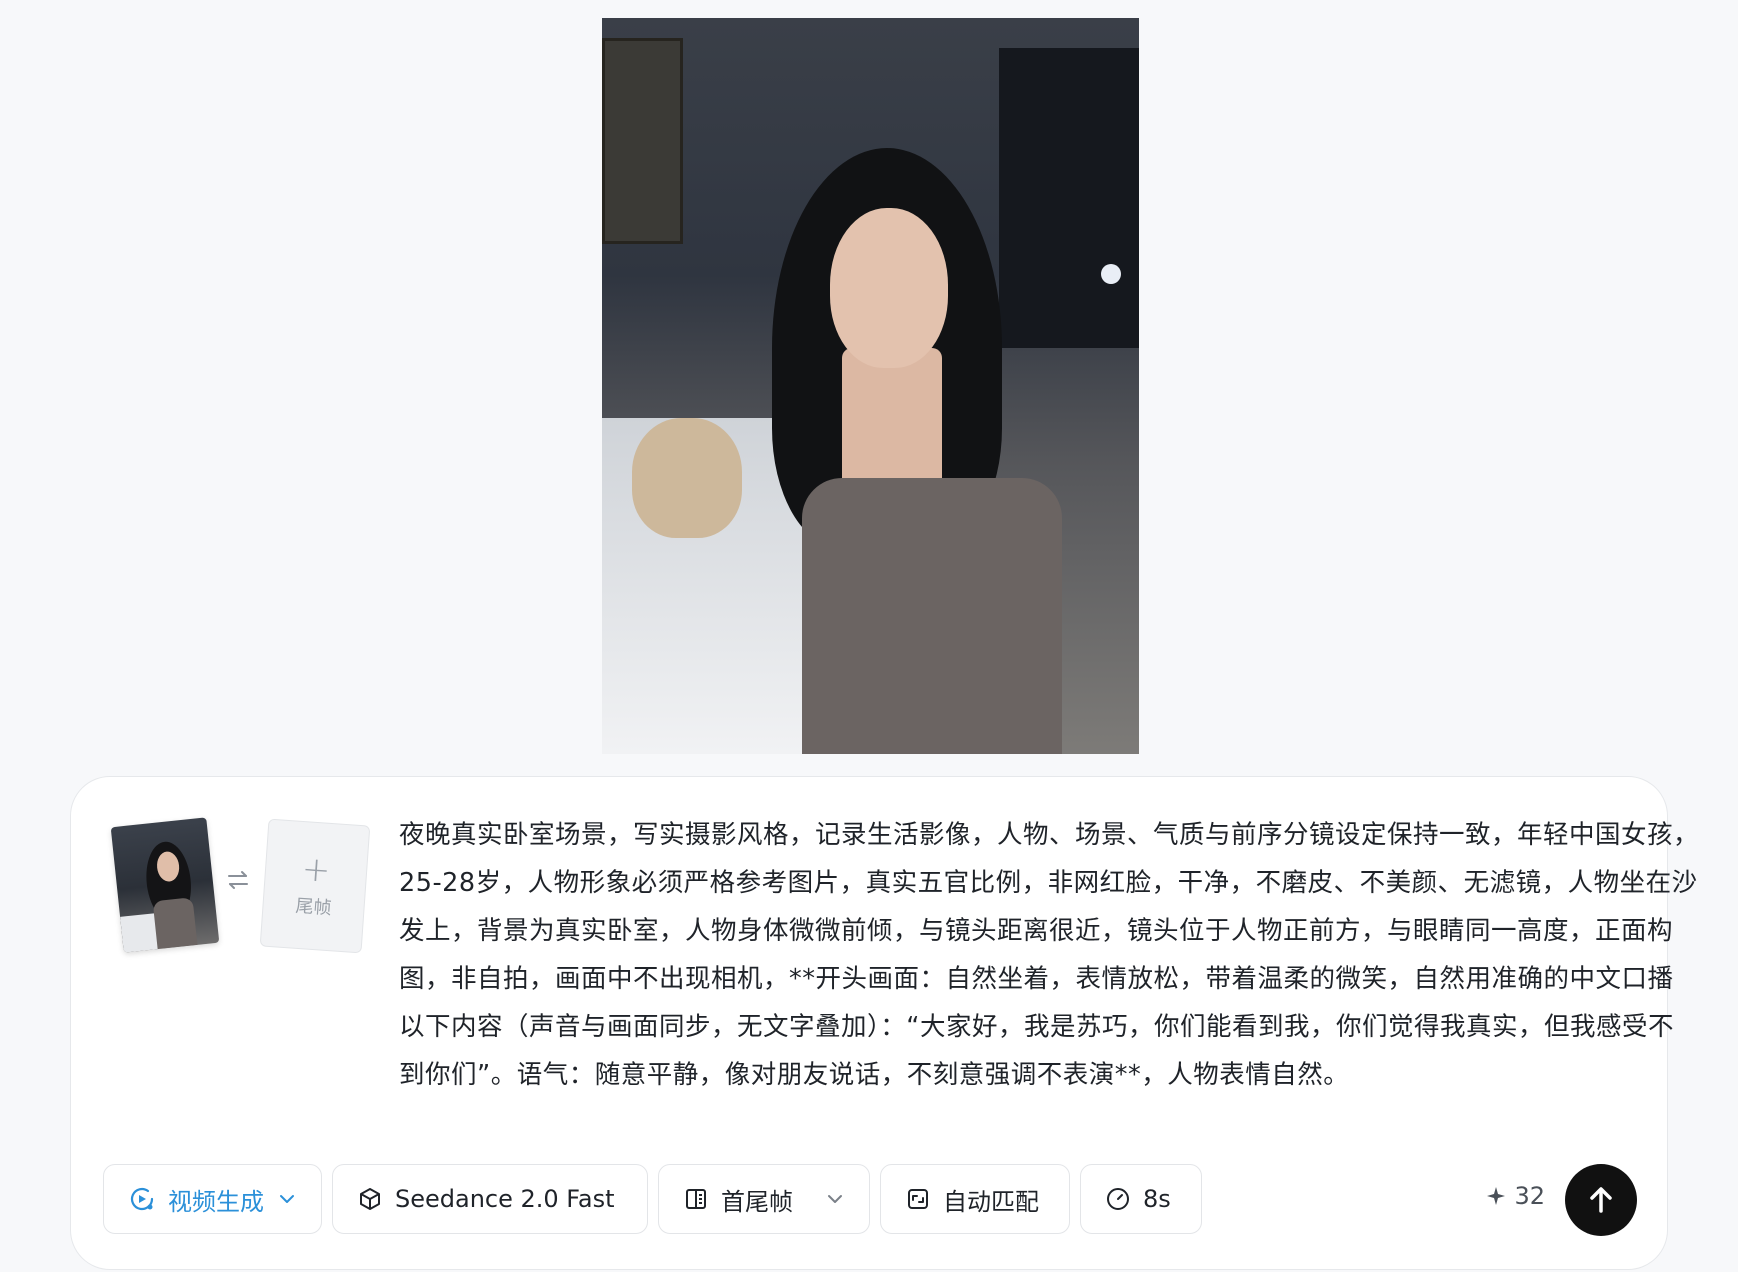 This screenshot has width=1738, height=1272. Describe the element at coordinates (216, 1201) in the screenshot. I see `mode-label: 视频生成` at that location.